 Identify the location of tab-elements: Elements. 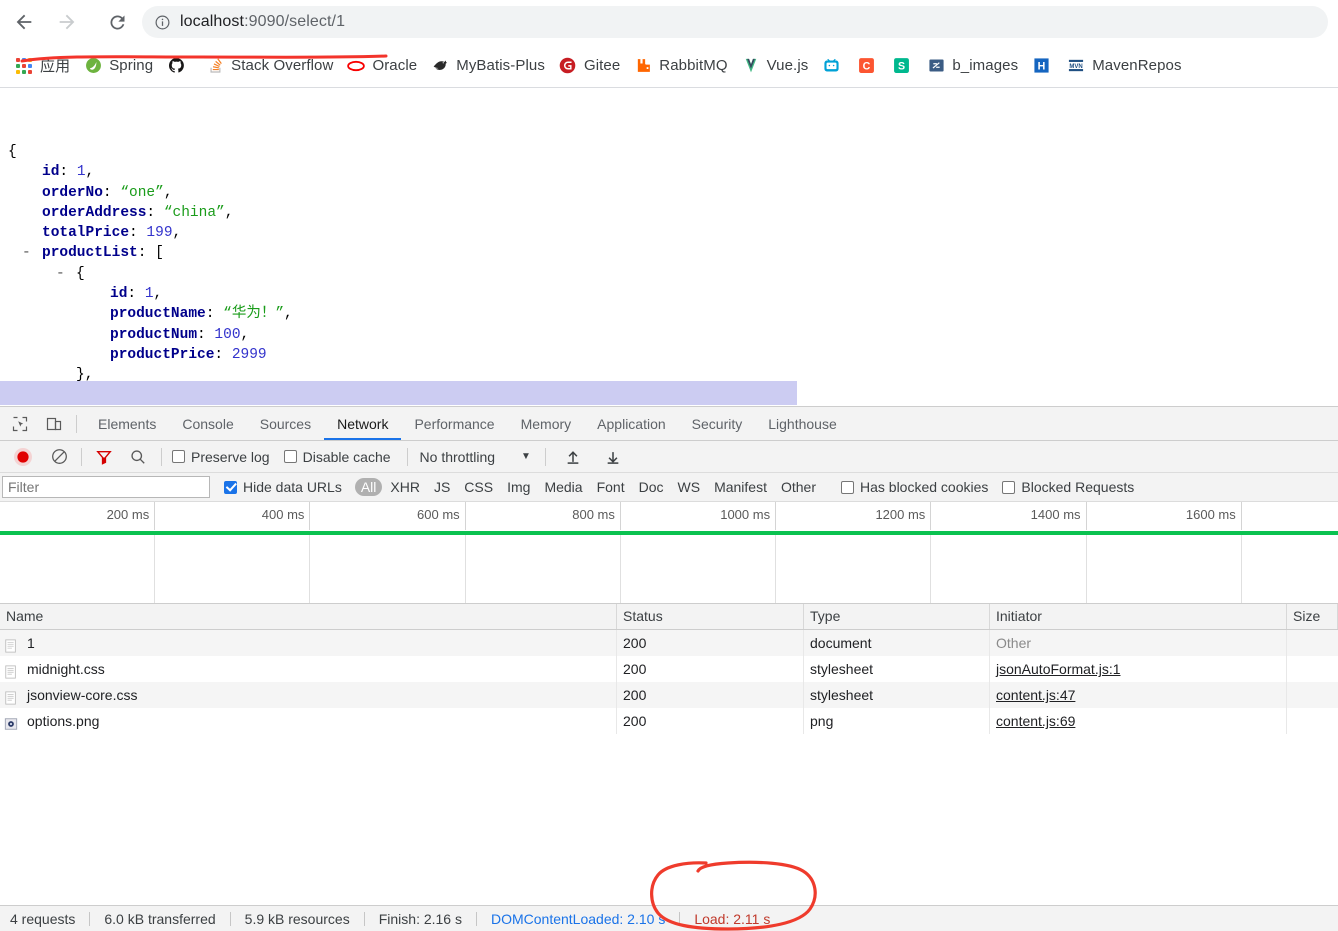
(127, 423).